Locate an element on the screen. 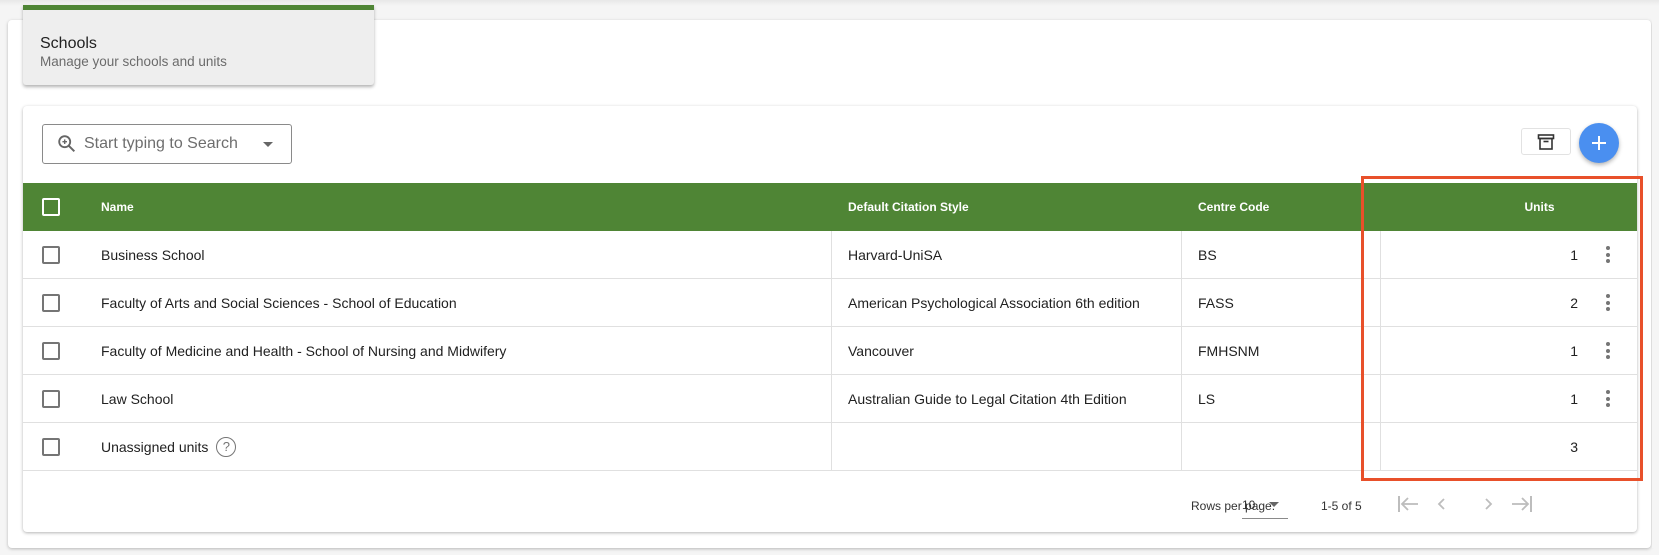 The height and width of the screenshot is (555, 1659). table-row: Business School Harvard-UniSA BS 1 is located at coordinates (830, 255).